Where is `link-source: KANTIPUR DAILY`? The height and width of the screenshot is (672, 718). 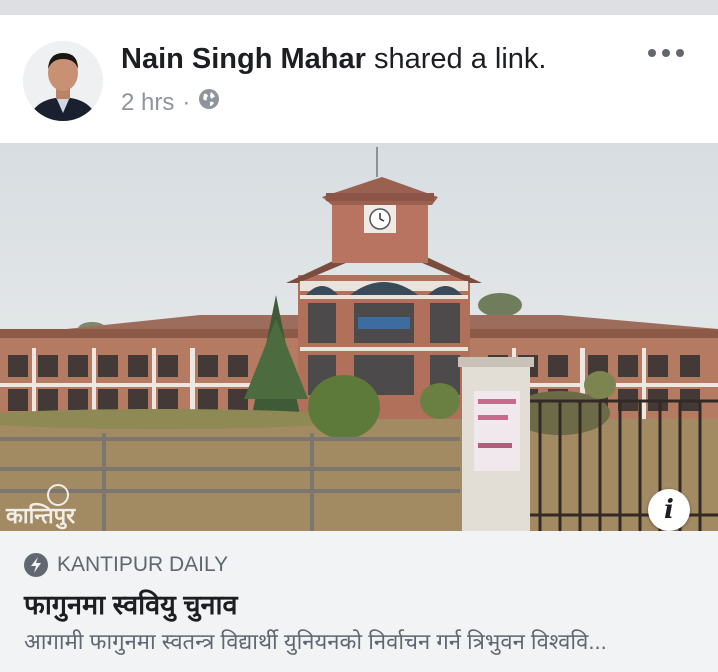
link-source: KANTIPUR DAILY is located at coordinates (126, 565).